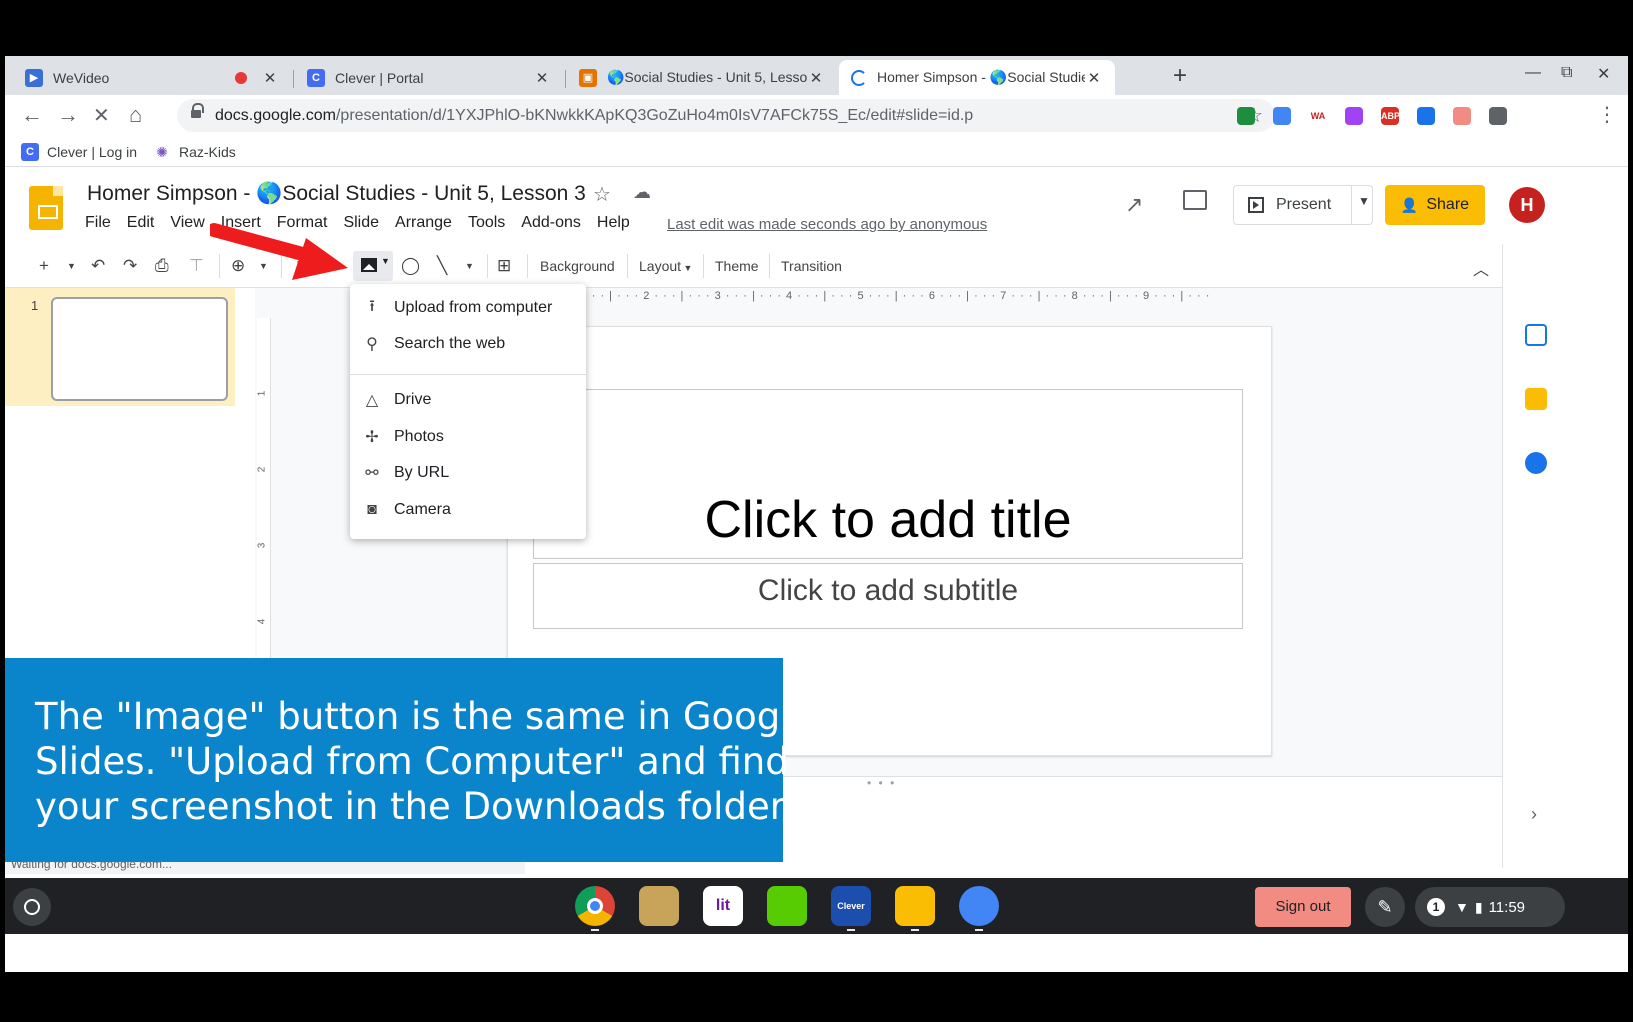  I want to click on undo-icon: ↶, so click(98, 266).